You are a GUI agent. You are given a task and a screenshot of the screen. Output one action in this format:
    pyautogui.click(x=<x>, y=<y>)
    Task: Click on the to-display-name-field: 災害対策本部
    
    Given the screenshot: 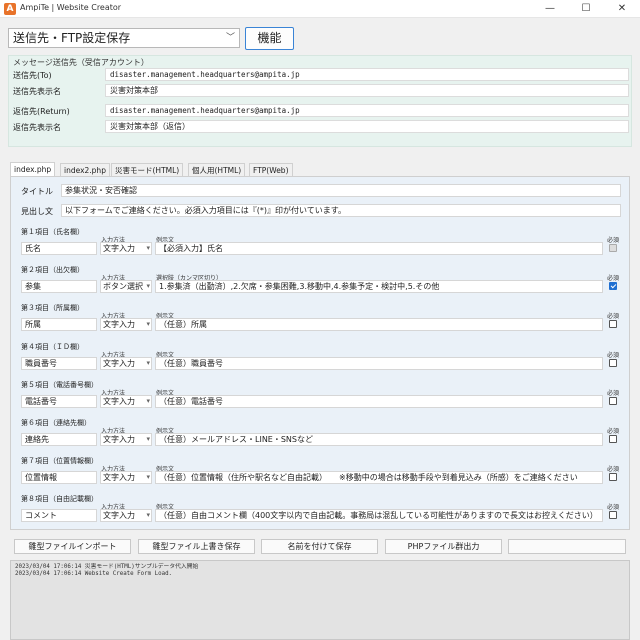 What is the action you would take?
    pyautogui.click(x=367, y=90)
    